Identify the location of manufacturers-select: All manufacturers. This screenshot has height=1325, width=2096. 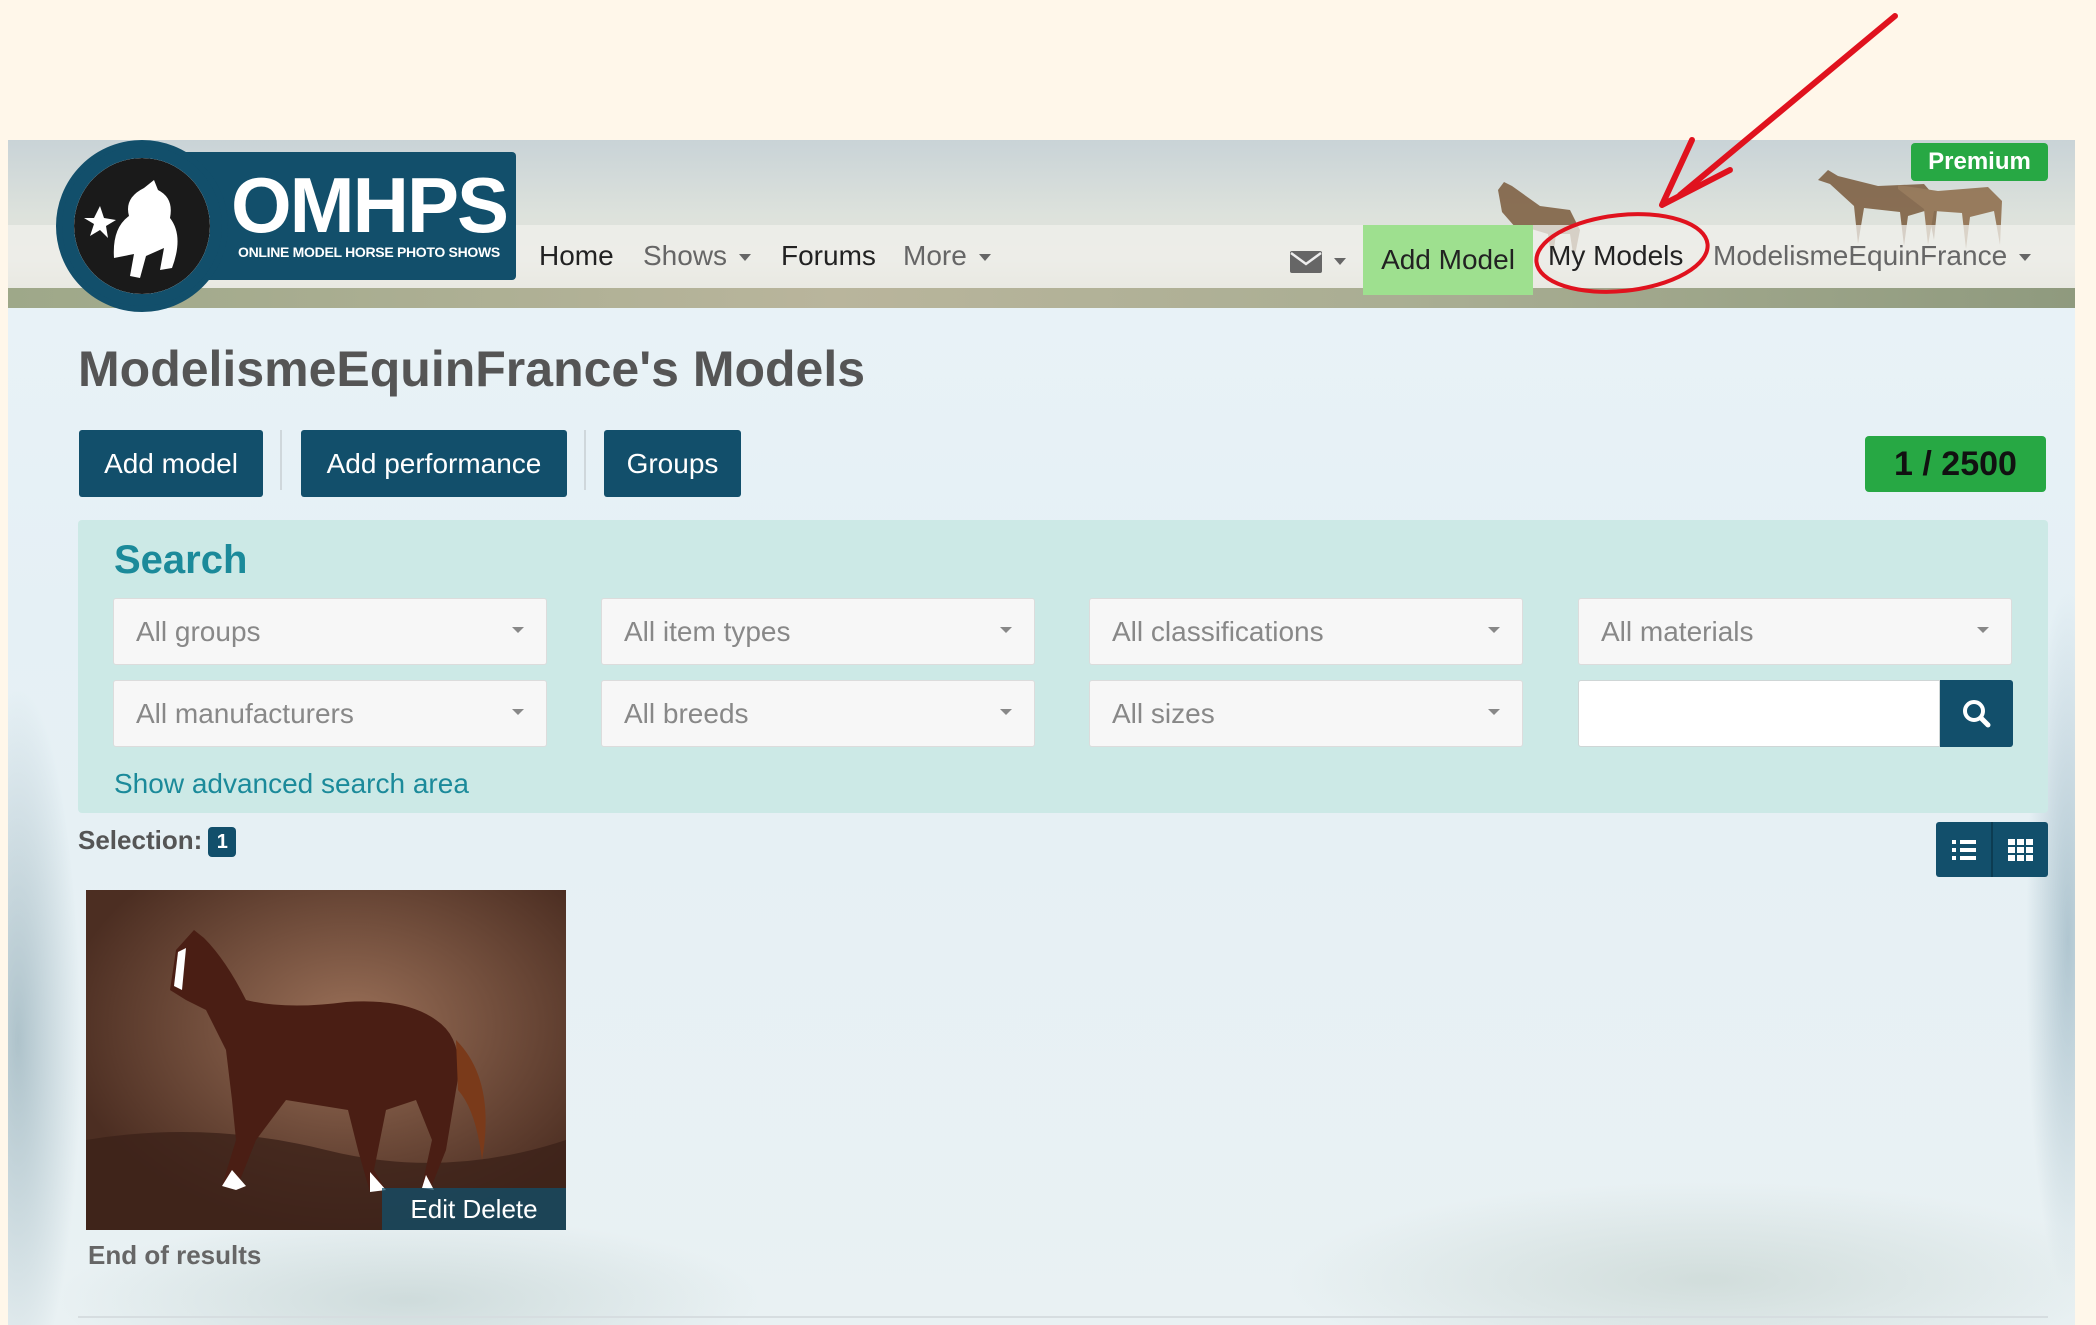
(330, 713).